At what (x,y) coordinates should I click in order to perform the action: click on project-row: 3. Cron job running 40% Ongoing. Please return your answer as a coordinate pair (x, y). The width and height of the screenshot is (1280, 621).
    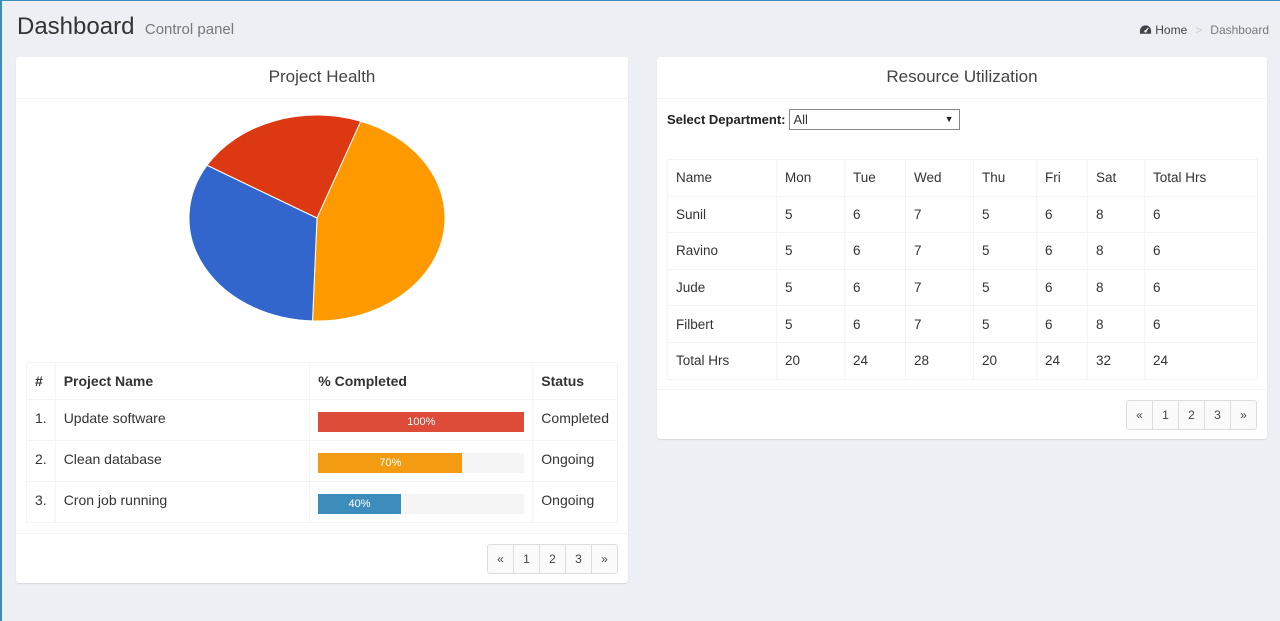
    Looking at the image, I should click on (322, 502).